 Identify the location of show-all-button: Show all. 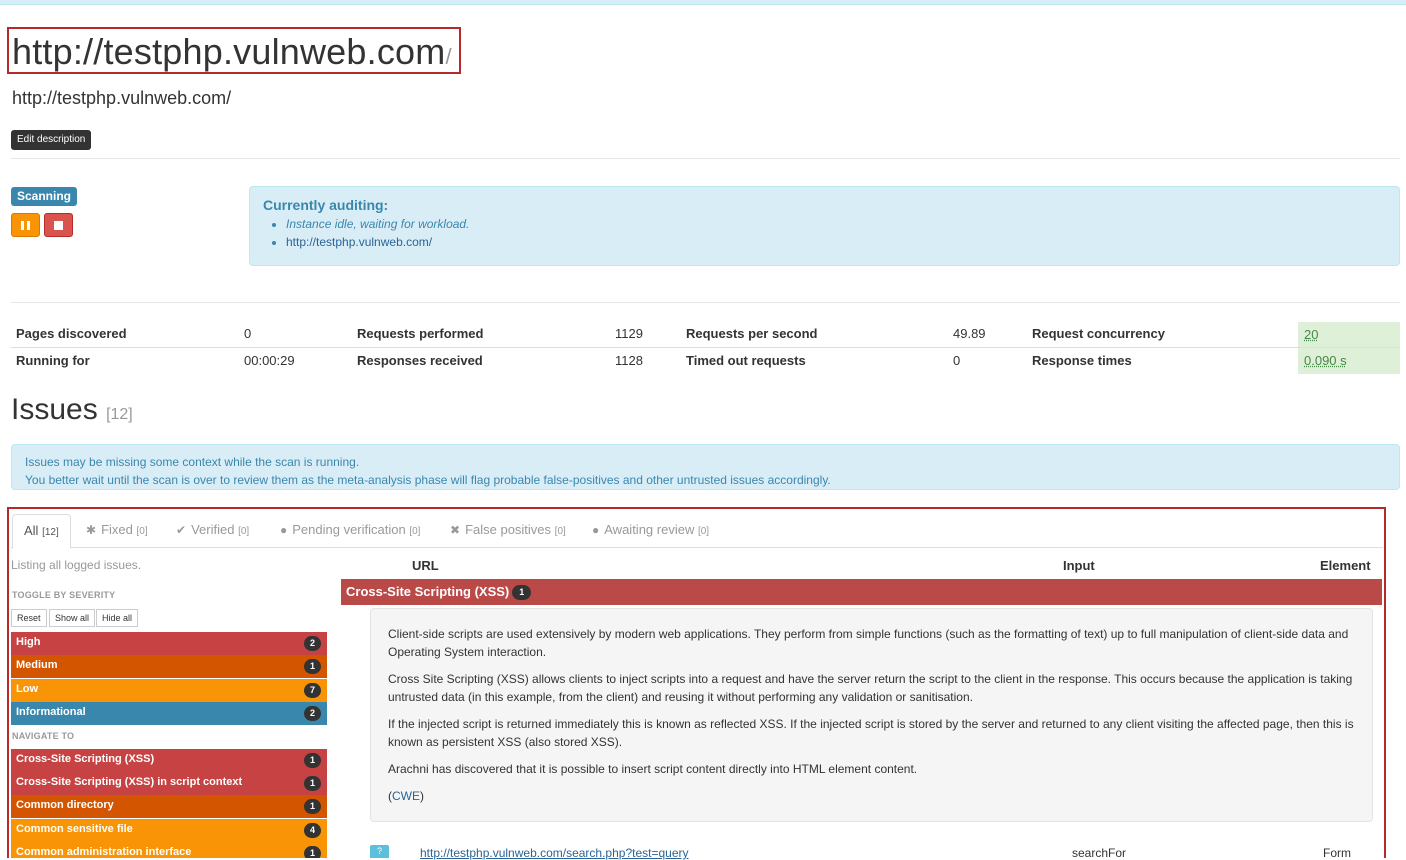
(72, 618).